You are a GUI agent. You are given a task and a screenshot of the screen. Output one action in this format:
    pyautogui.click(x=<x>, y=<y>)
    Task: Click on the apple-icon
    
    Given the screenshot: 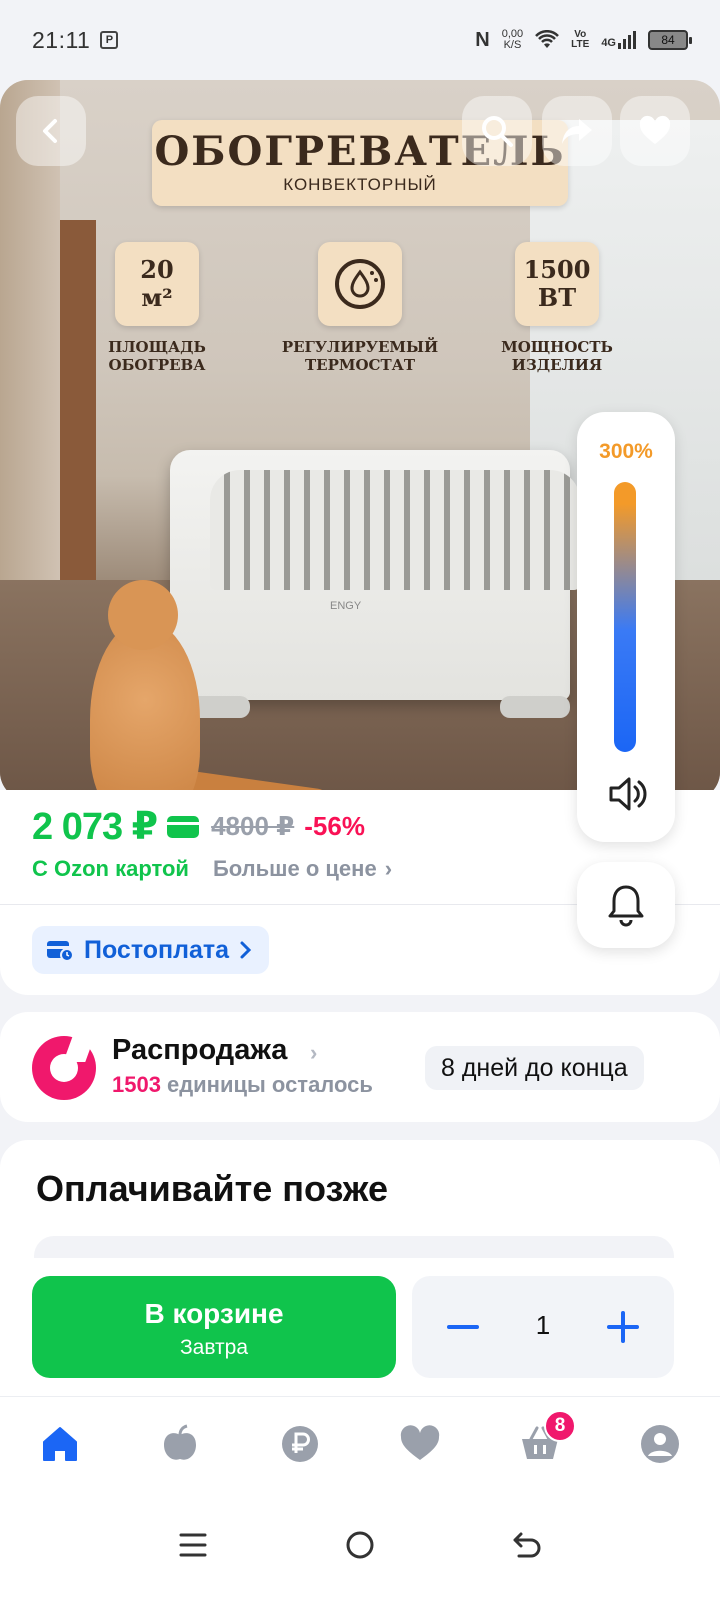 What is the action you would take?
    pyautogui.click(x=180, y=1442)
    